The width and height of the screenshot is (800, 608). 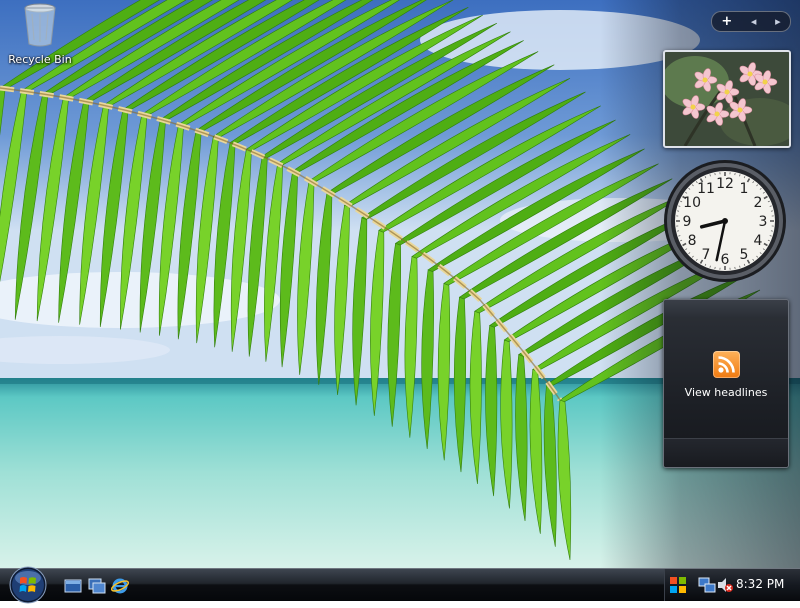 What do you see at coordinates (40, 25) in the screenshot?
I see `recycle-bin-icon` at bounding box center [40, 25].